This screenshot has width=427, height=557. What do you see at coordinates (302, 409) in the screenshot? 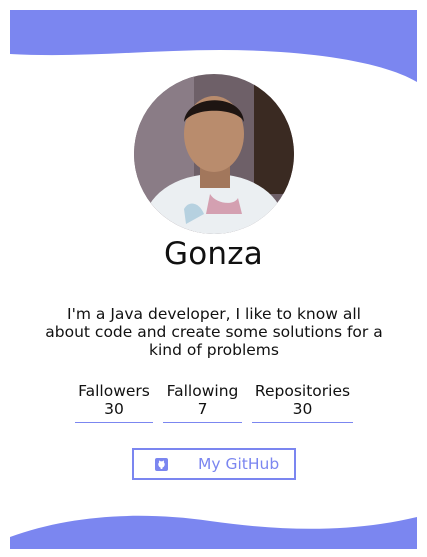
I see `repositories-count: 30` at bounding box center [302, 409].